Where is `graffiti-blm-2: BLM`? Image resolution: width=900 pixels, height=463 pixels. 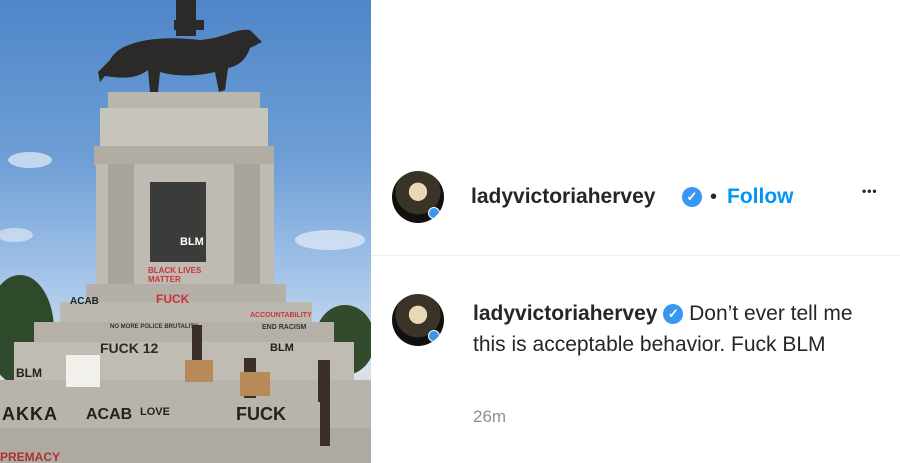 graffiti-blm-2: BLM is located at coordinates (29, 373).